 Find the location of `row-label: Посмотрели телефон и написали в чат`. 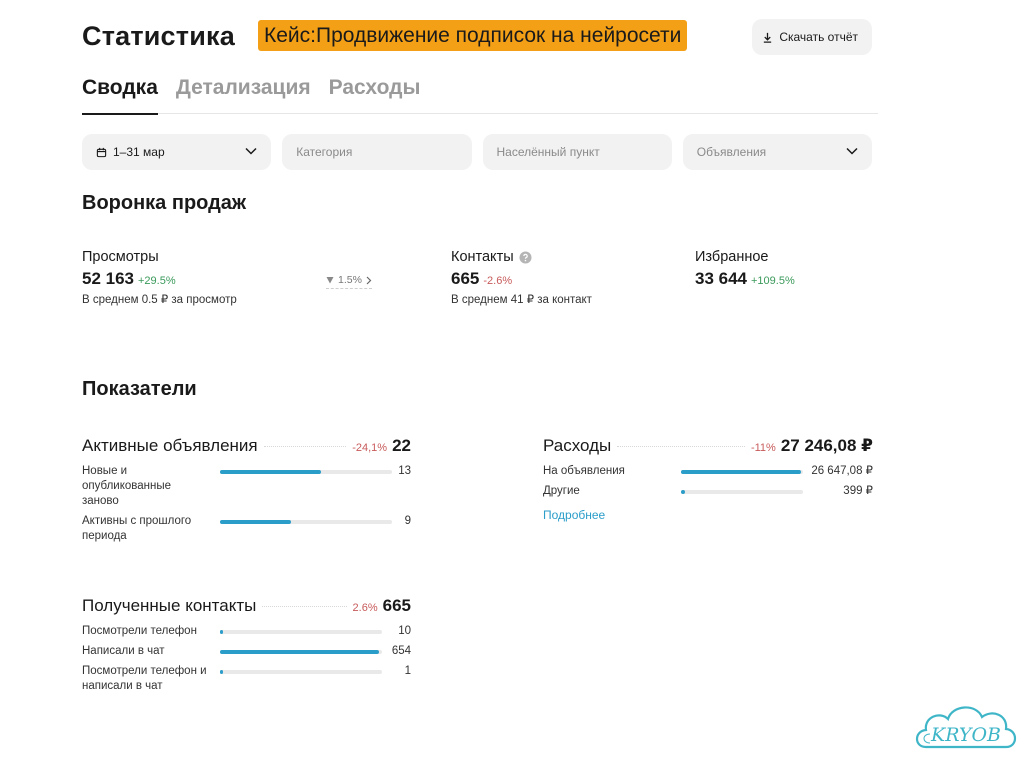

row-label: Посмотрели телефон и написали в чат is located at coordinates (144, 678).